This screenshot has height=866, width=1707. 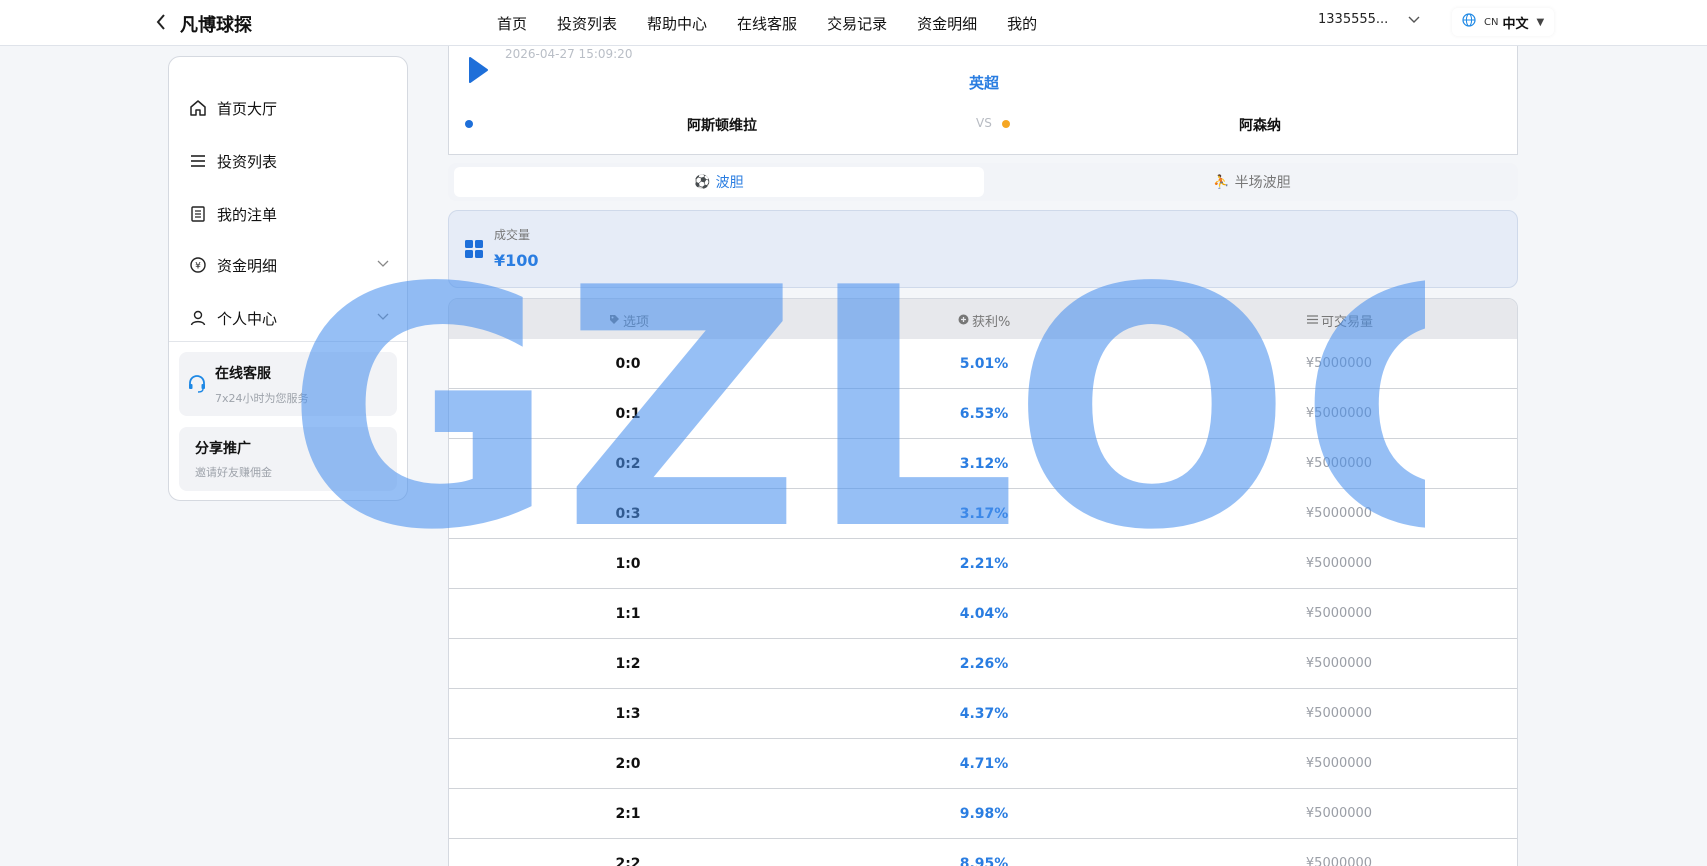 I want to click on tag-icon, so click(x=614, y=321).